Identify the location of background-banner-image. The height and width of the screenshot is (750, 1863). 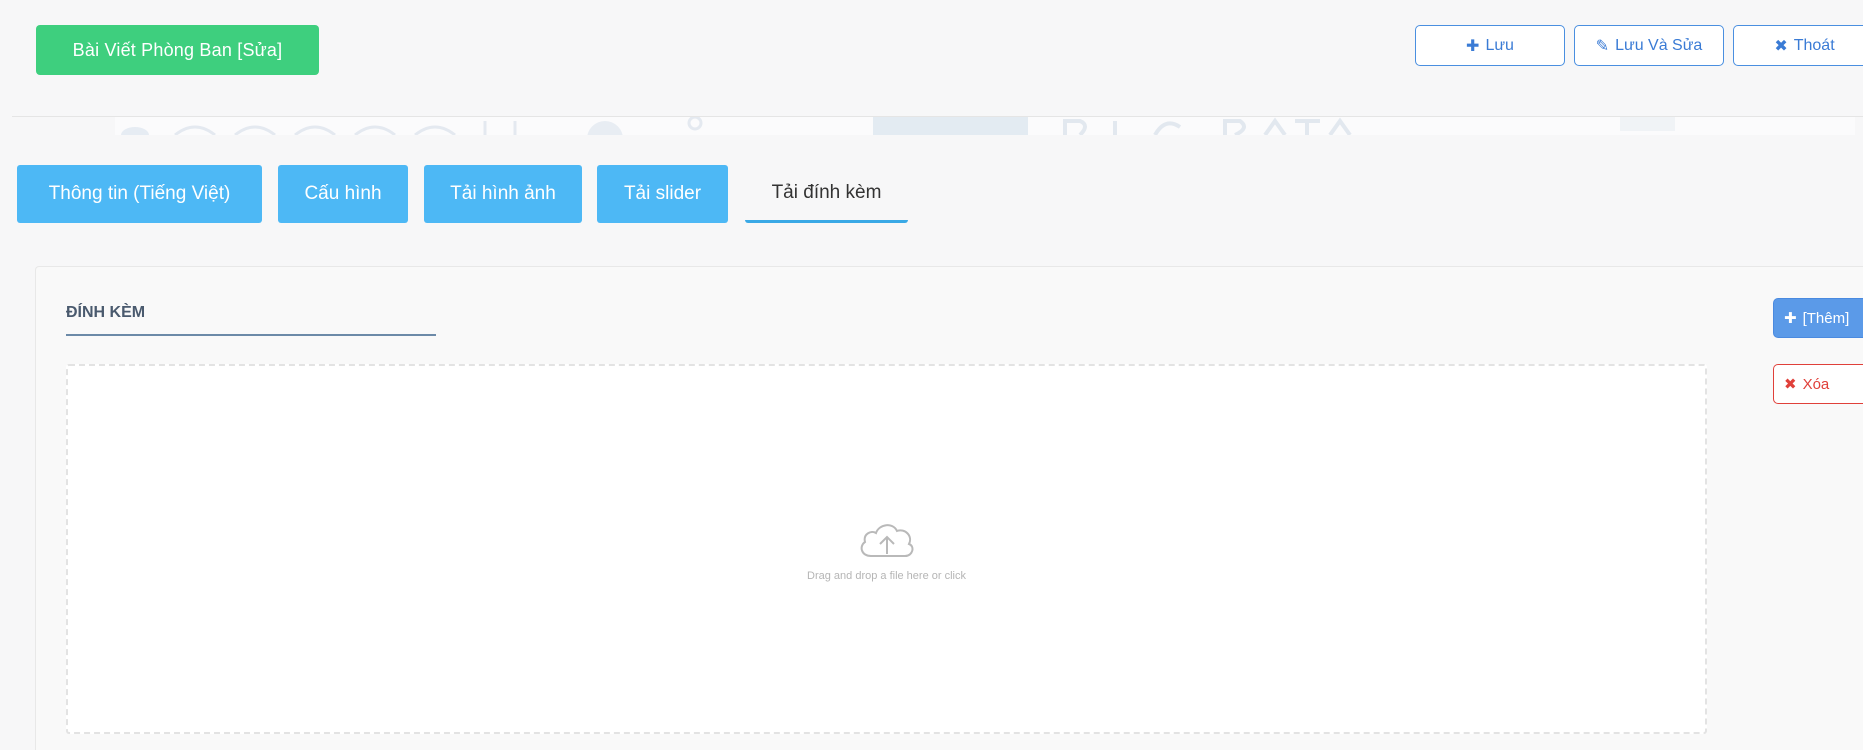
(985, 126).